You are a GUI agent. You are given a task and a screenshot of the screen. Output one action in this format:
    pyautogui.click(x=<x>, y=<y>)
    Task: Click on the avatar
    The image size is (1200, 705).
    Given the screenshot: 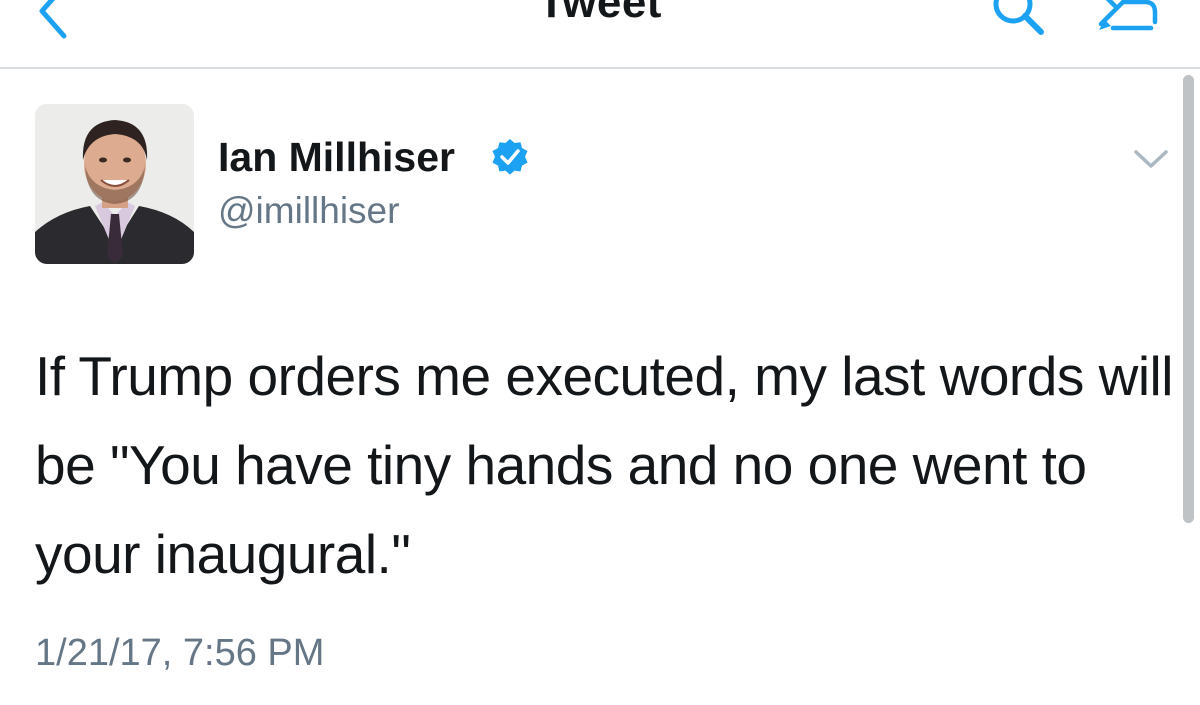 What is the action you would take?
    pyautogui.click(x=114, y=184)
    